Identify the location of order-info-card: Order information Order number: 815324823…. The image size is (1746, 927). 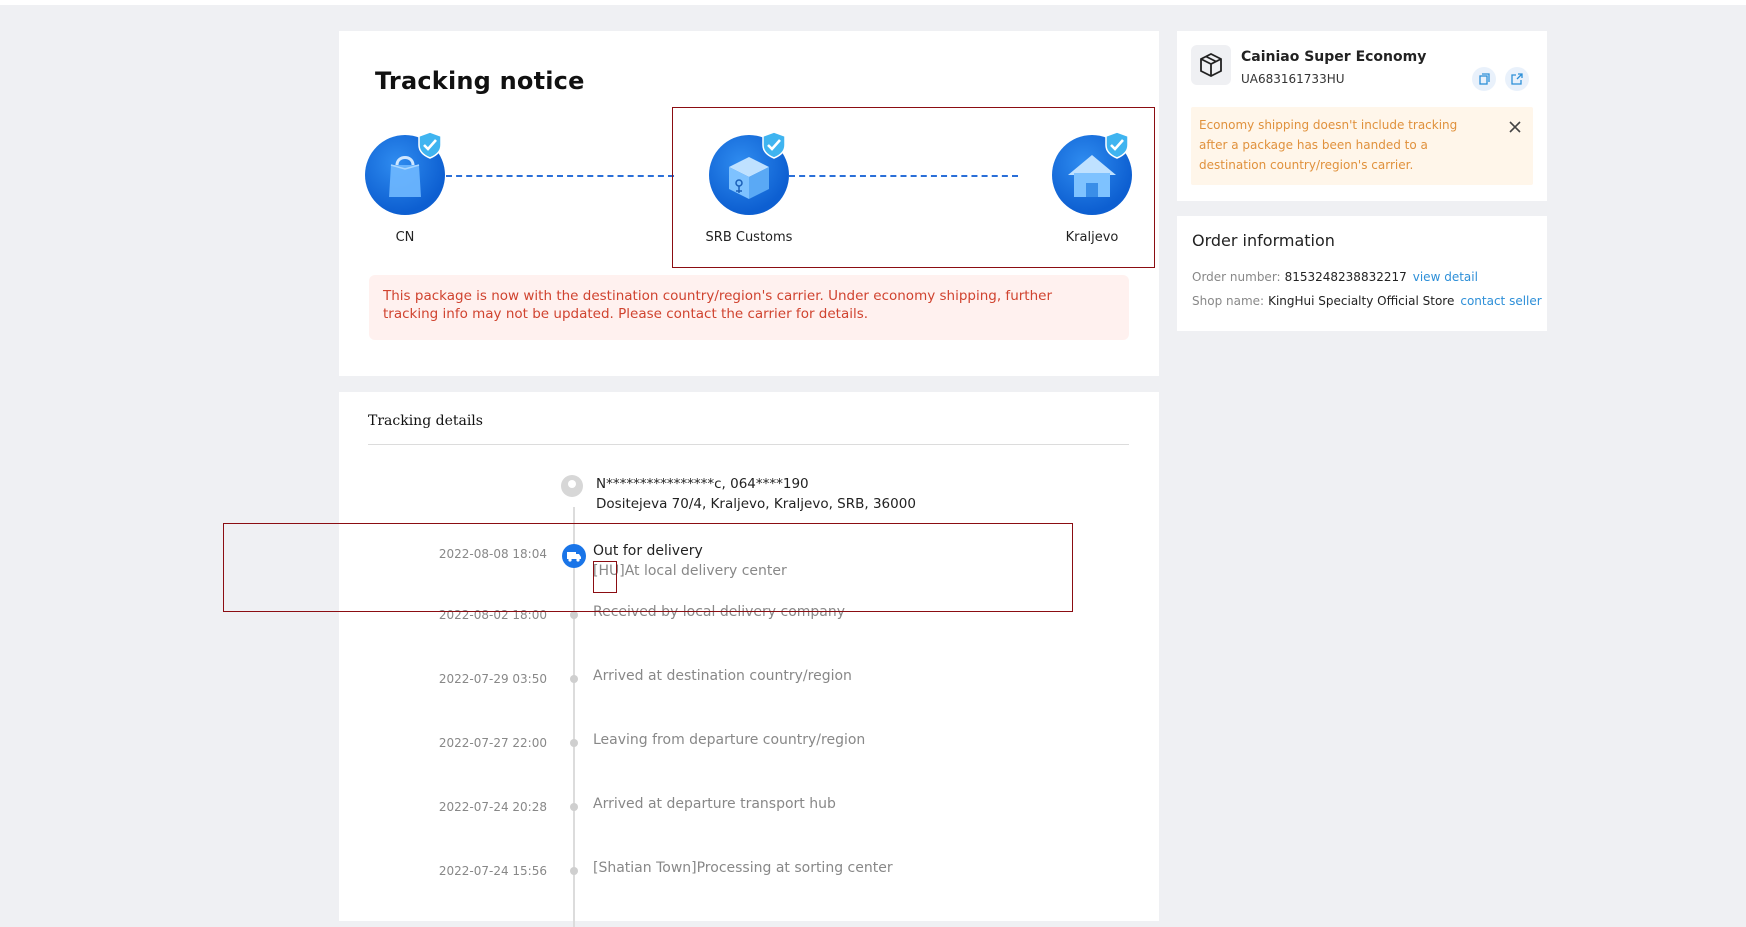
(1362, 273).